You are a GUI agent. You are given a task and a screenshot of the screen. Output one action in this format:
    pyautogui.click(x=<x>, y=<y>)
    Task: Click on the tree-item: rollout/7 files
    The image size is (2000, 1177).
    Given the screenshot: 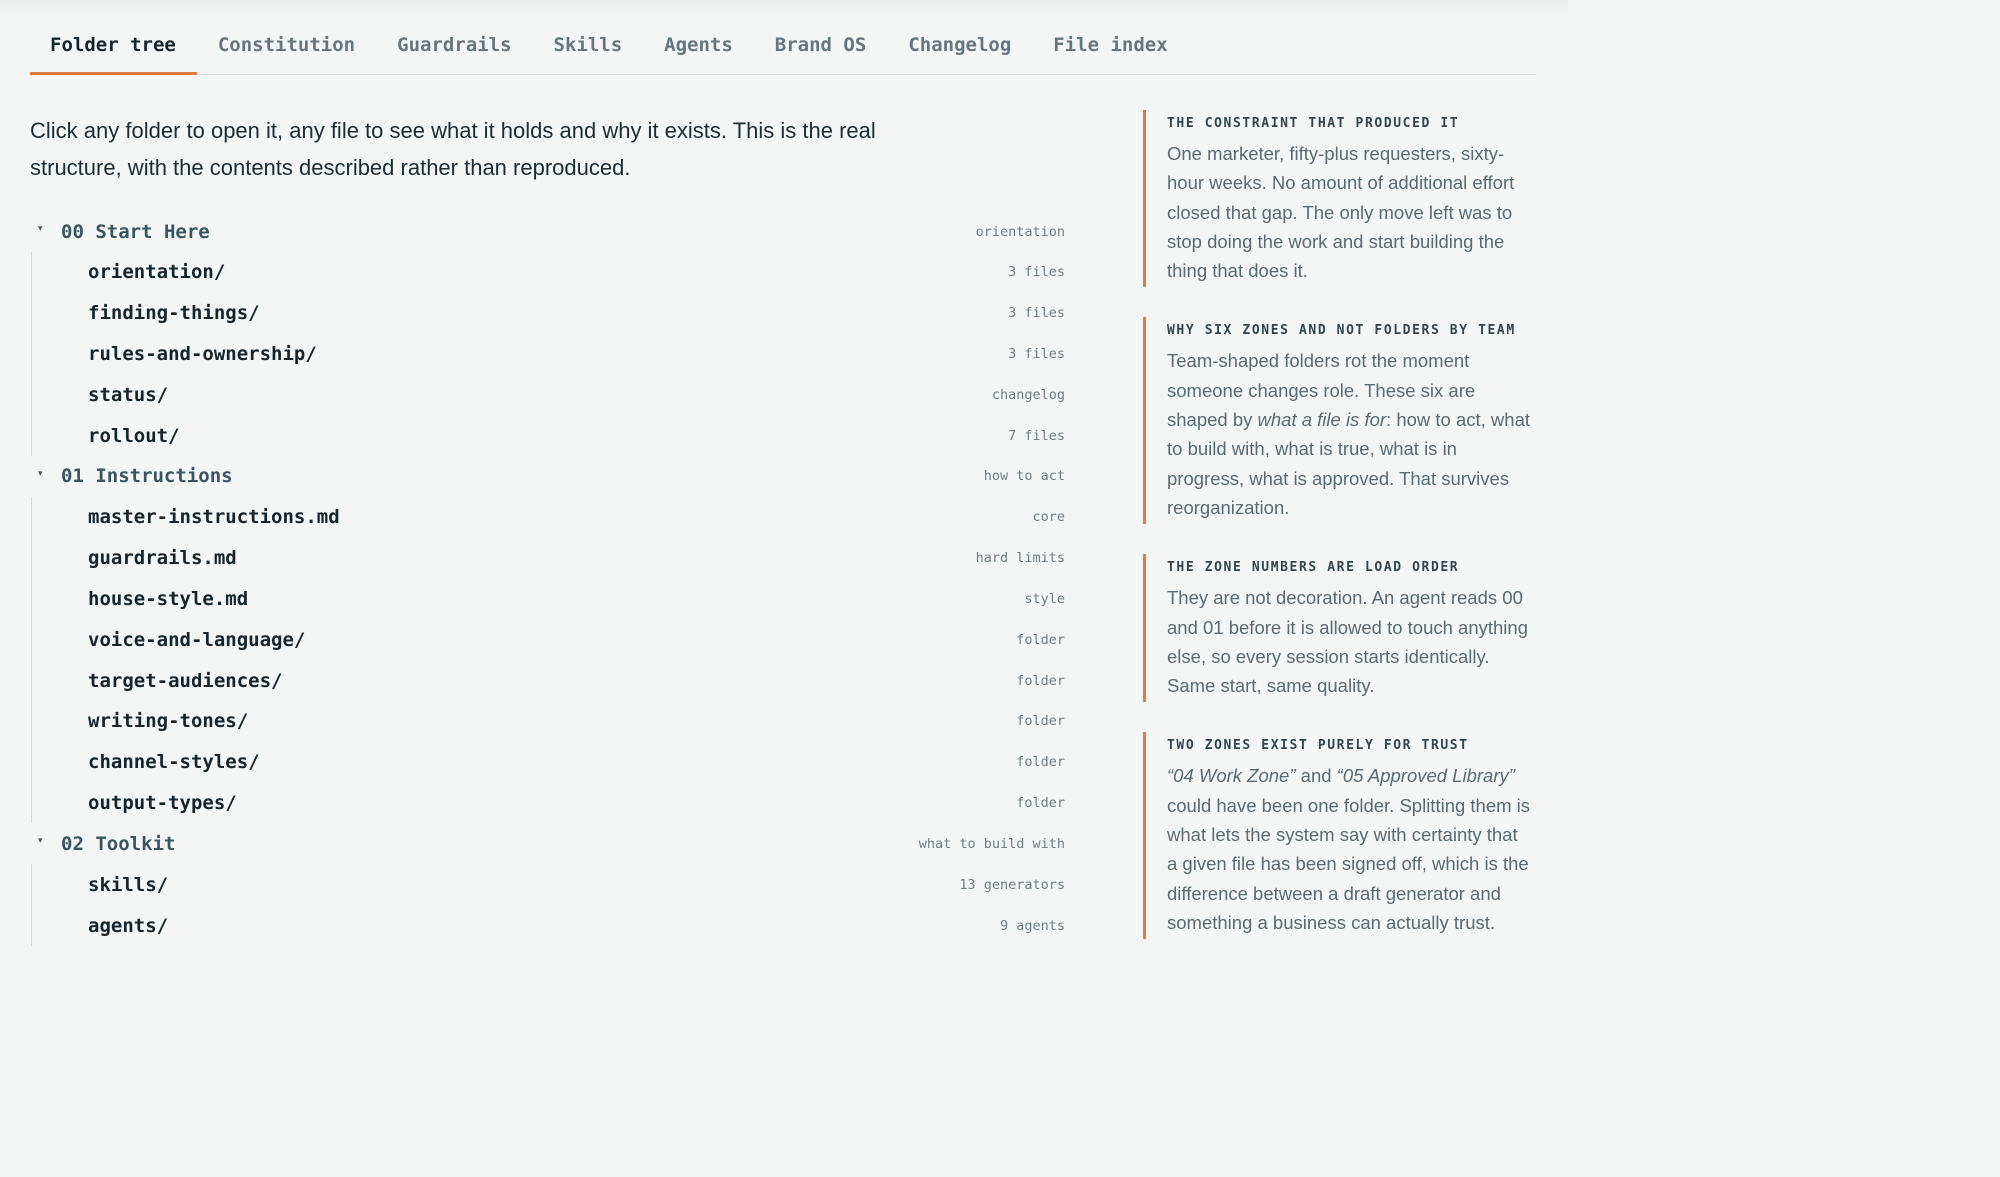 What is the action you would take?
    pyautogui.click(x=548, y=435)
    